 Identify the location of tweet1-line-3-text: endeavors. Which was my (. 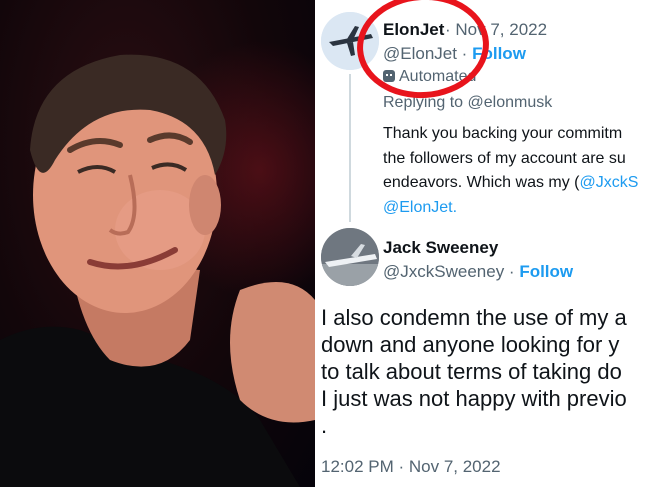
(481, 182).